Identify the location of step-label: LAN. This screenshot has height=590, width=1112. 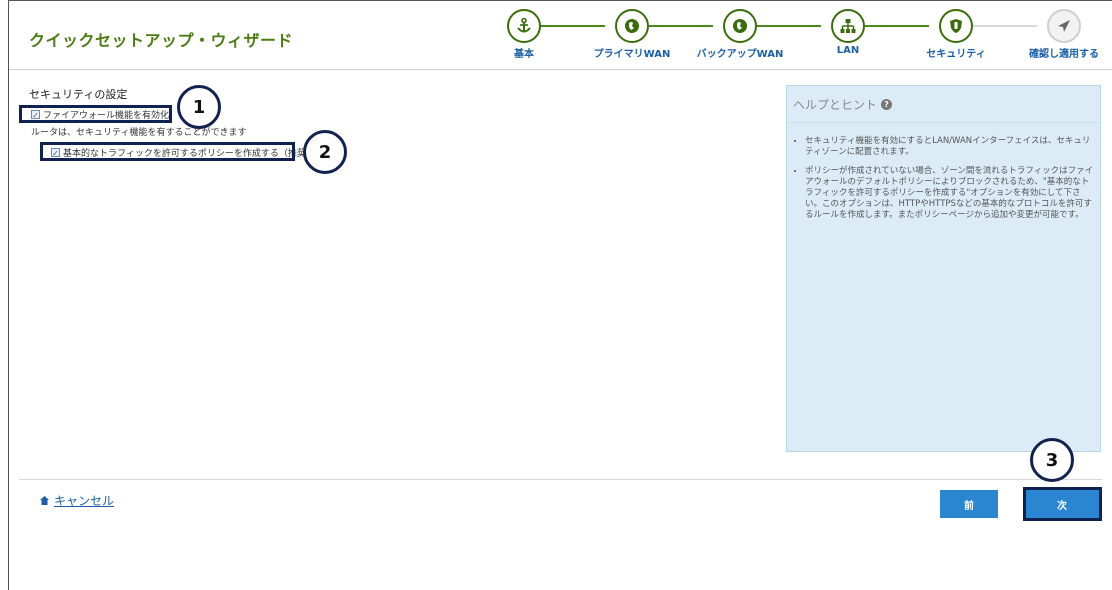
(848, 50).